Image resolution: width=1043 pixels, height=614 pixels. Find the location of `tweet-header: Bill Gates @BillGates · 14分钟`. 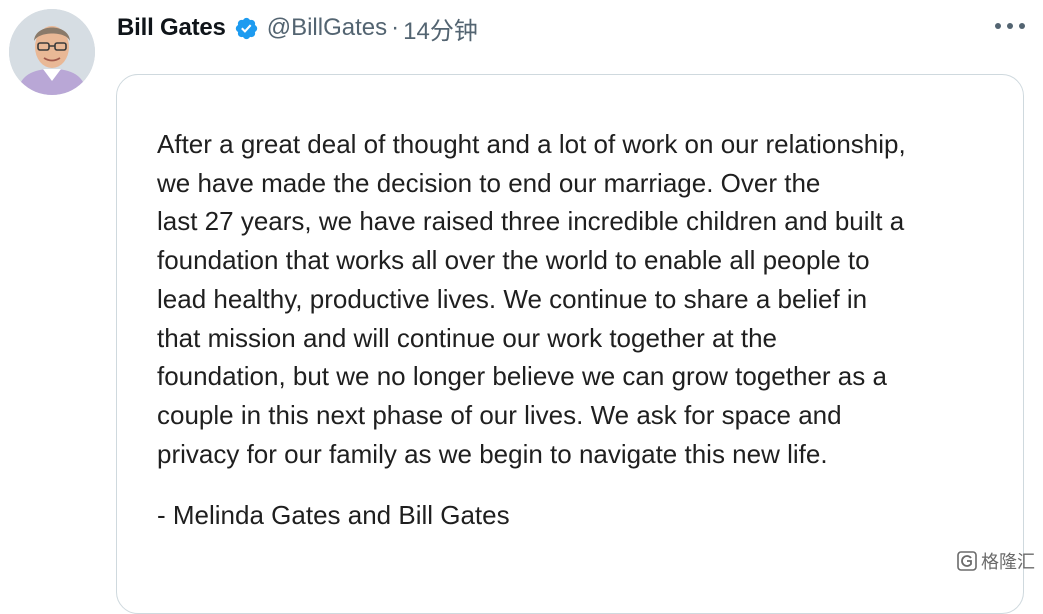

tweet-header: Bill Gates @BillGates · 14分钟 is located at coordinates (297, 28).